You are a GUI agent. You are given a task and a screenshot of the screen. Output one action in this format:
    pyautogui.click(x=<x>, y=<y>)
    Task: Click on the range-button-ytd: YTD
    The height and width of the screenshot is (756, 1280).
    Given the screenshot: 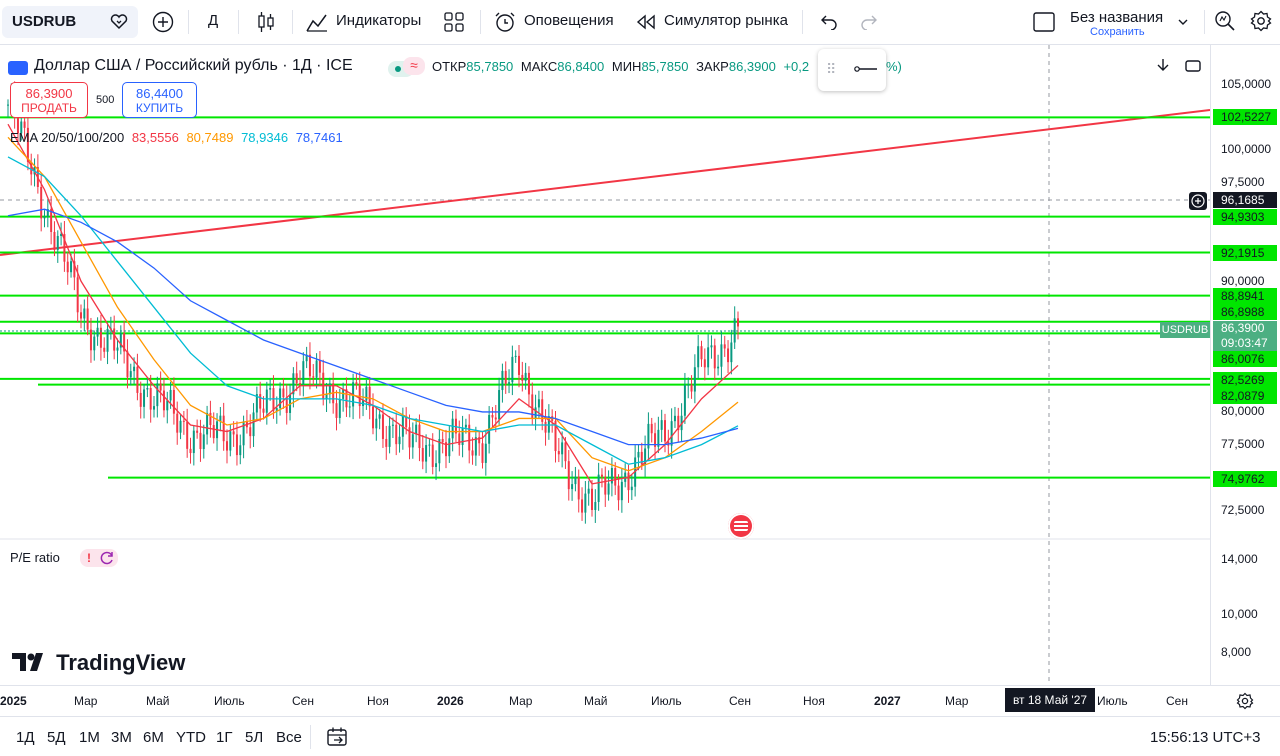 What is the action you would take?
    pyautogui.click(x=191, y=737)
    